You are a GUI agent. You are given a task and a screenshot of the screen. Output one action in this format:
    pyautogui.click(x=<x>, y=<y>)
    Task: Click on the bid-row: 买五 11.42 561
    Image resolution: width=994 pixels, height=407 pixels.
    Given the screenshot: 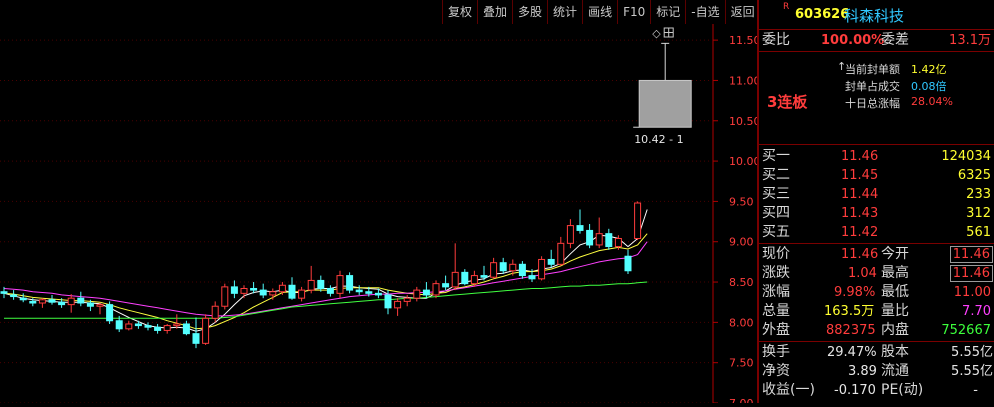 What is the action you would take?
    pyautogui.click(x=876, y=232)
    